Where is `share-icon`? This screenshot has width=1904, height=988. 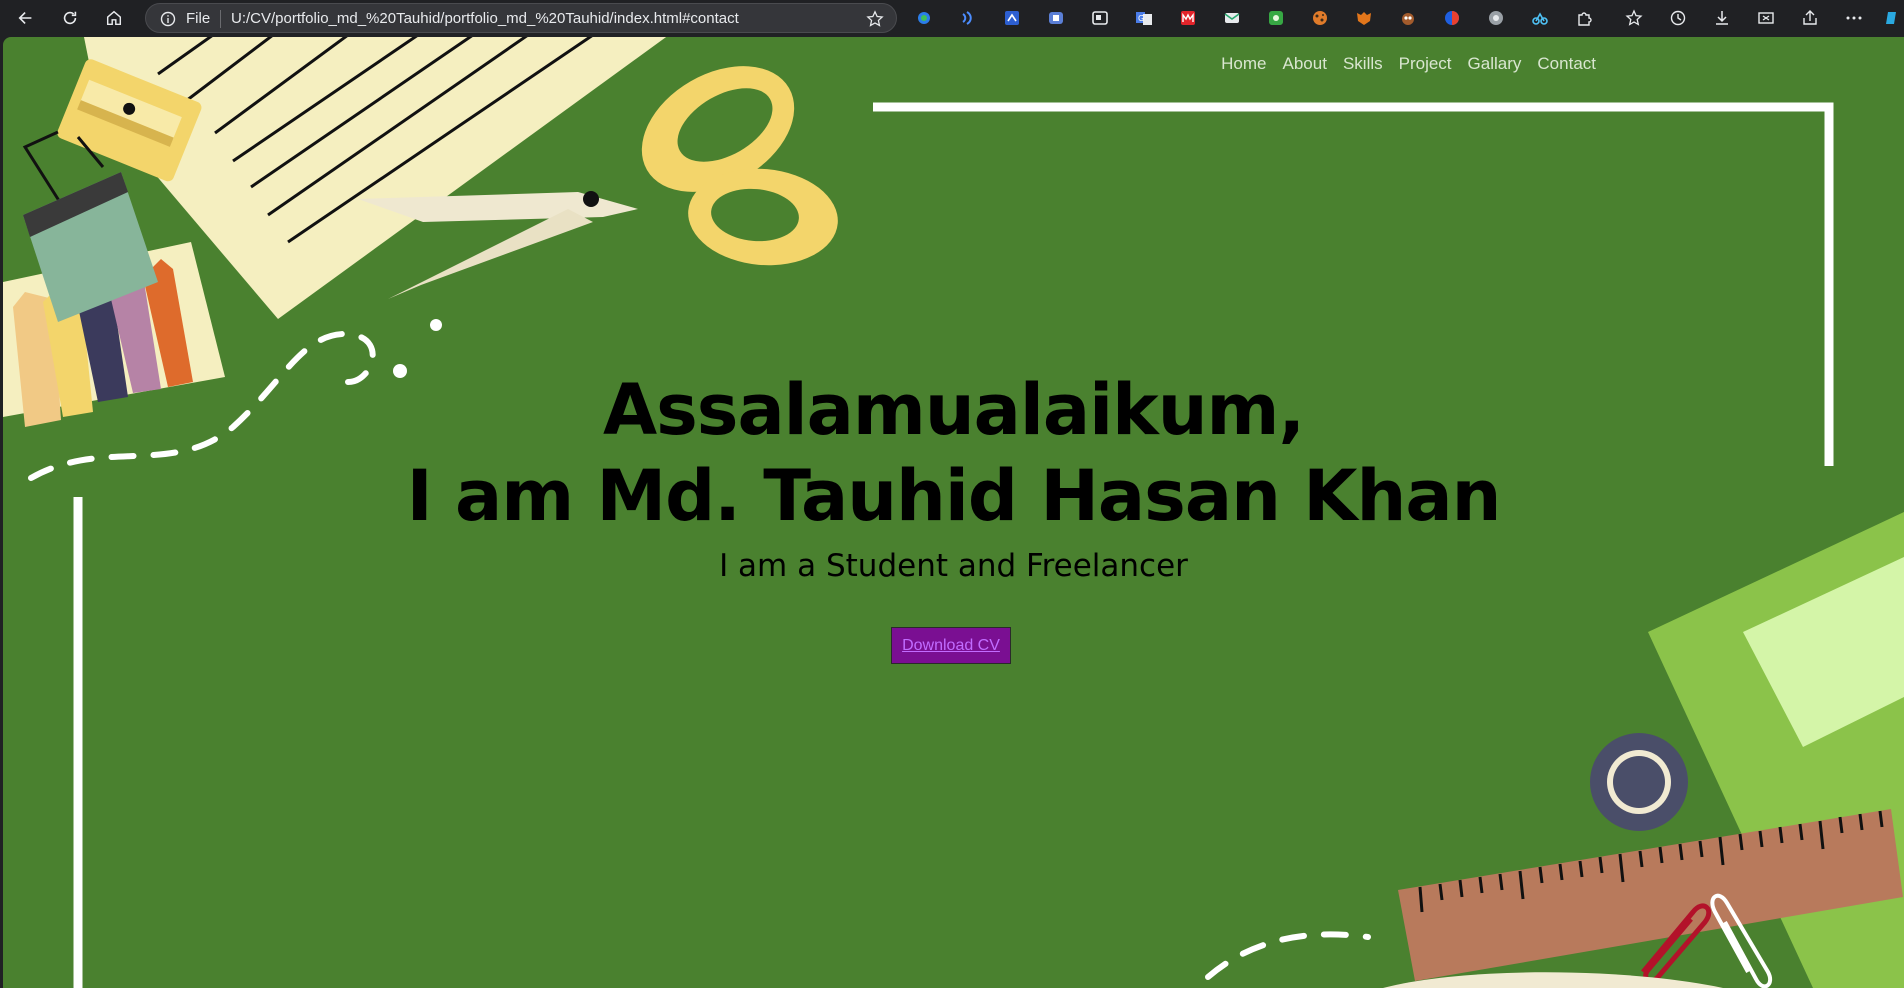 share-icon is located at coordinates (1810, 18).